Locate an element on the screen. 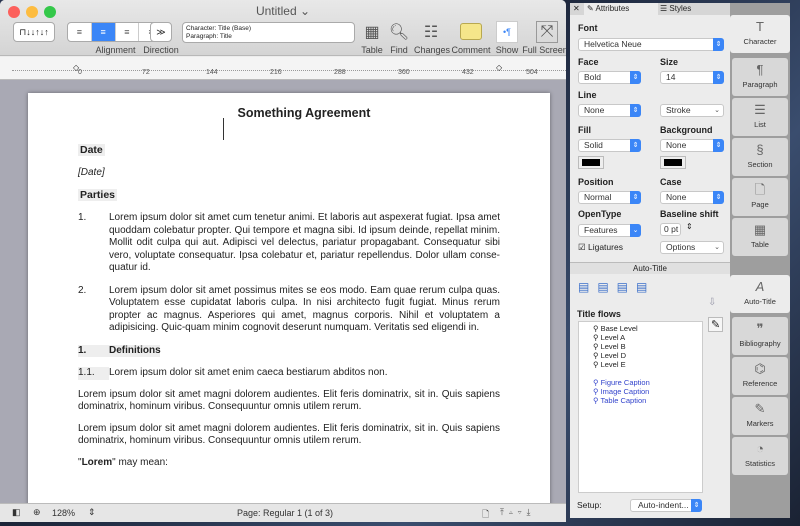  table-icon: ▦ is located at coordinates (372, 32).